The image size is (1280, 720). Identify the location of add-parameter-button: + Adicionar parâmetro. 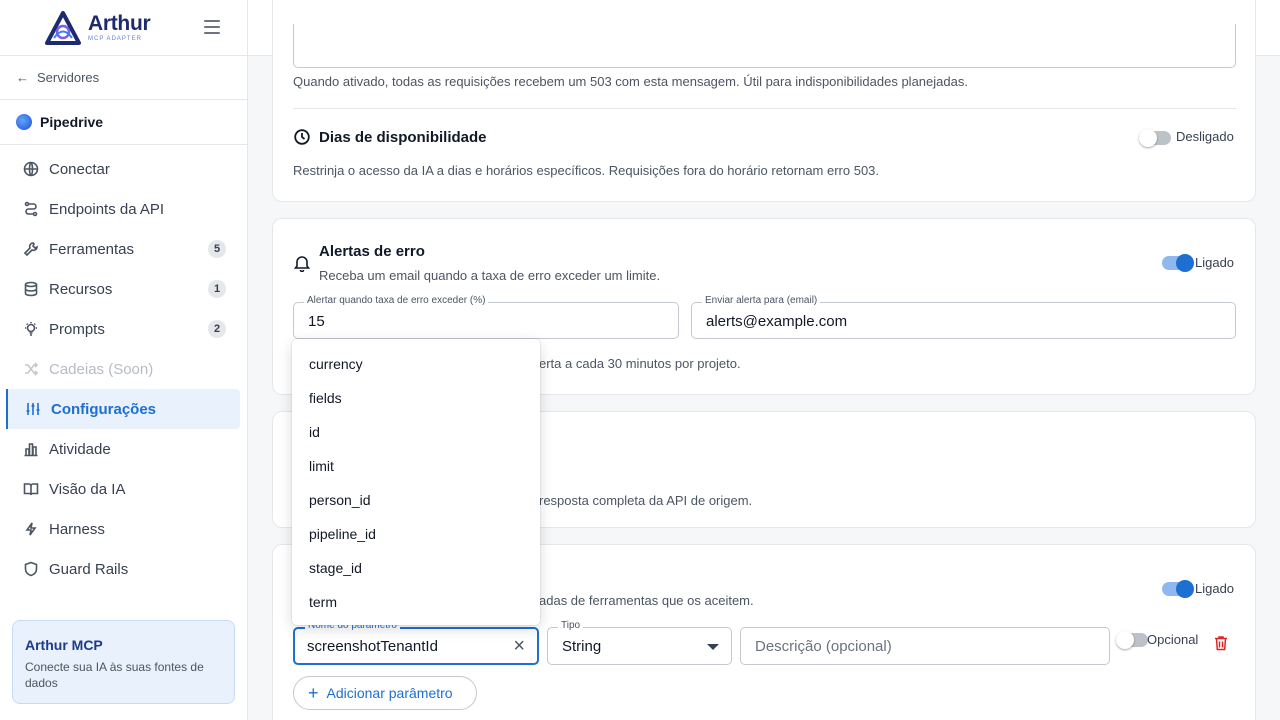
(385, 693).